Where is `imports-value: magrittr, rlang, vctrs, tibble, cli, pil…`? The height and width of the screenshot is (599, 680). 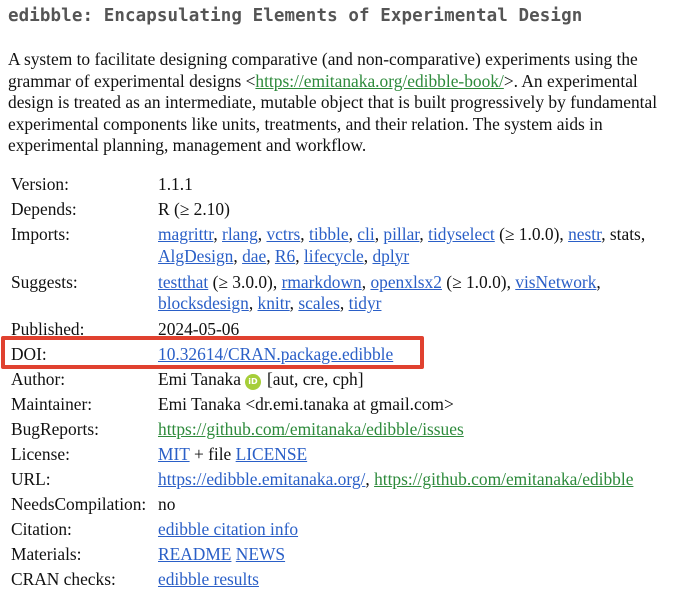
imports-value: magrittr, rlang, vctrs, tibble, cli, pil… is located at coordinates (402, 245).